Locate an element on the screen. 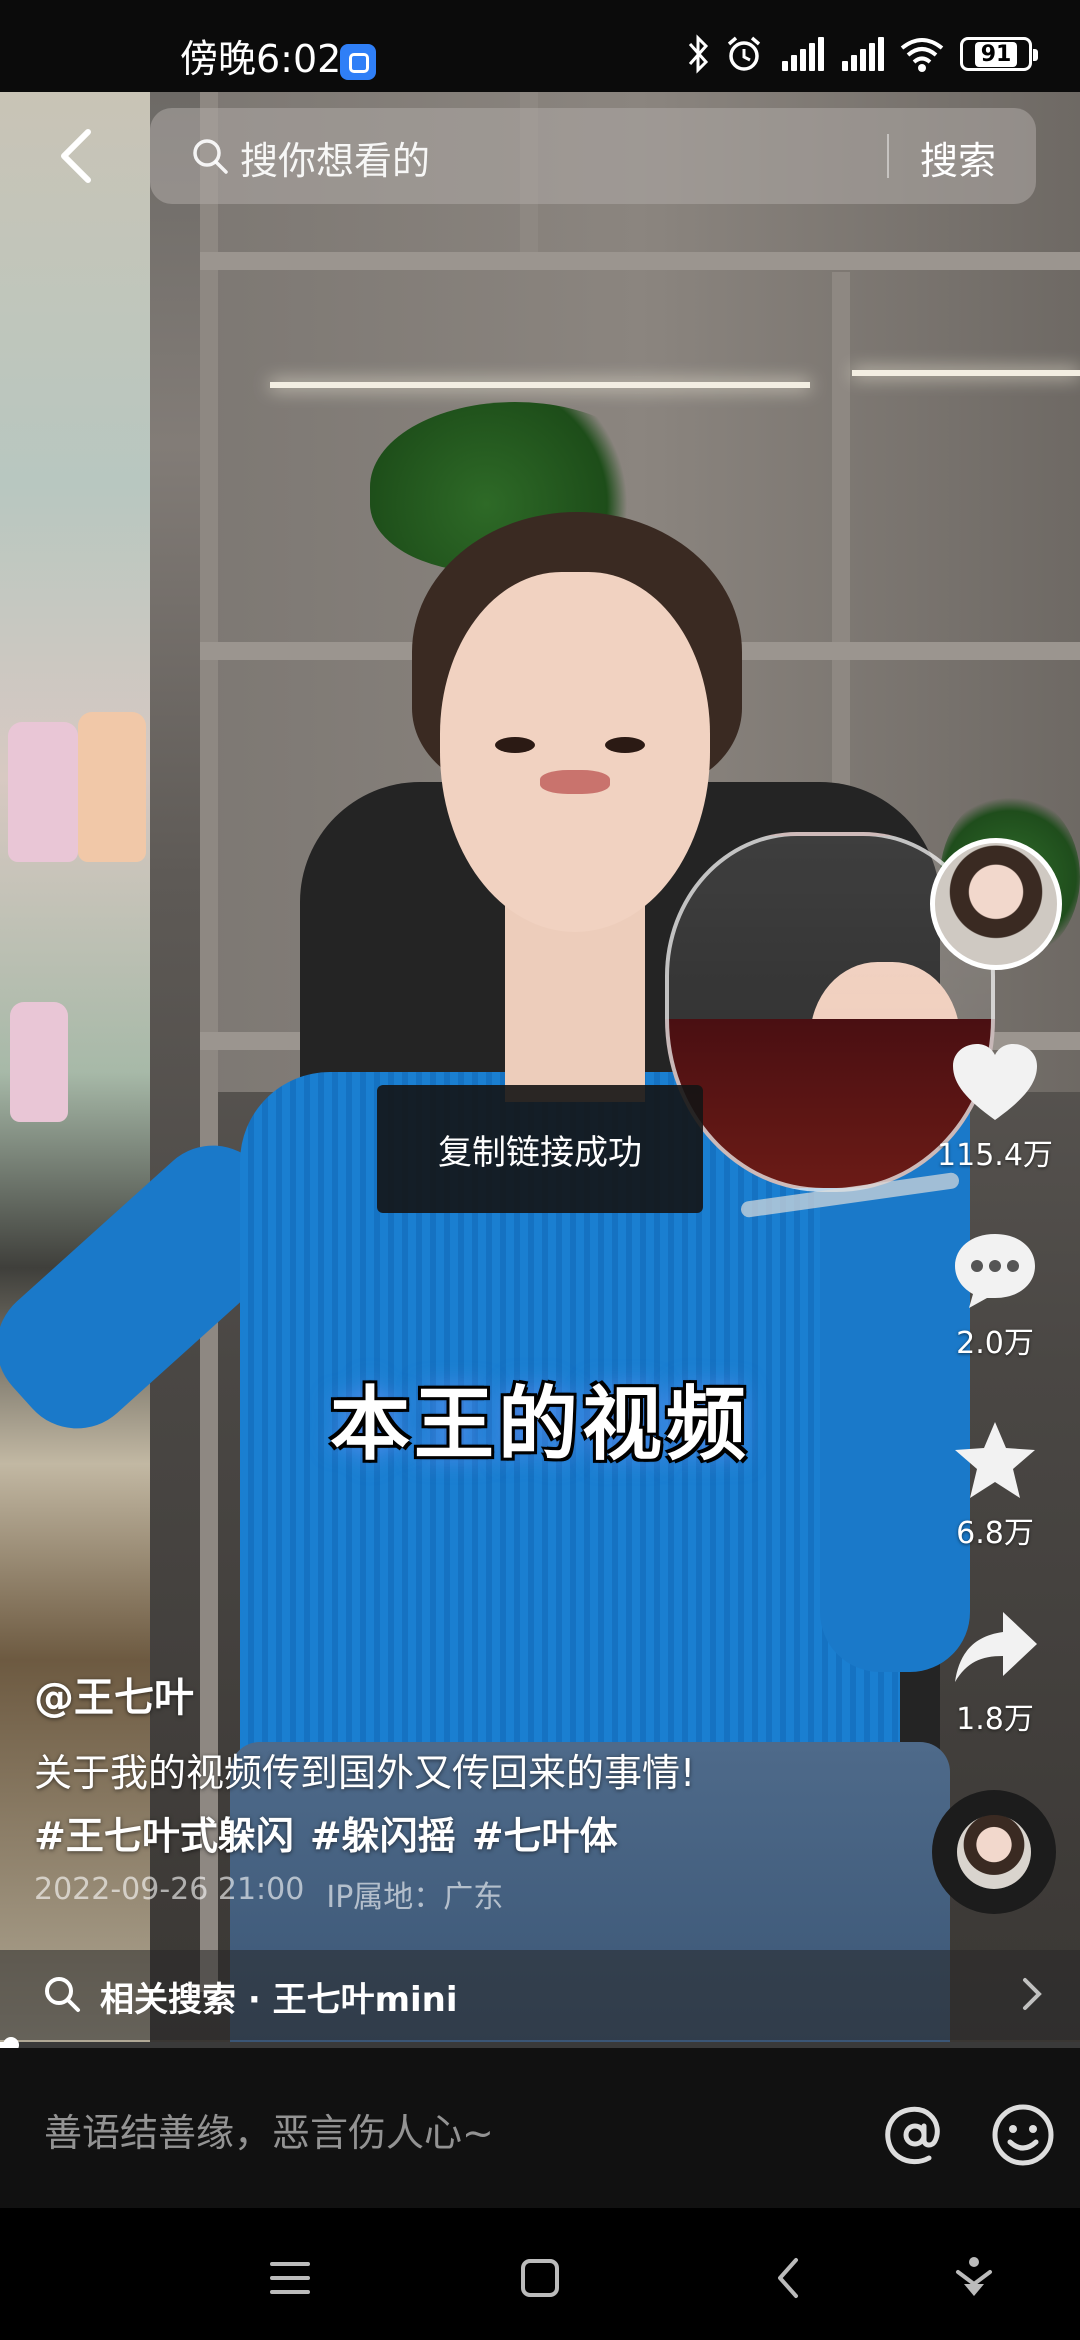 The image size is (1080, 2340). ip-location: IP属地：广东 is located at coordinates (415, 1897).